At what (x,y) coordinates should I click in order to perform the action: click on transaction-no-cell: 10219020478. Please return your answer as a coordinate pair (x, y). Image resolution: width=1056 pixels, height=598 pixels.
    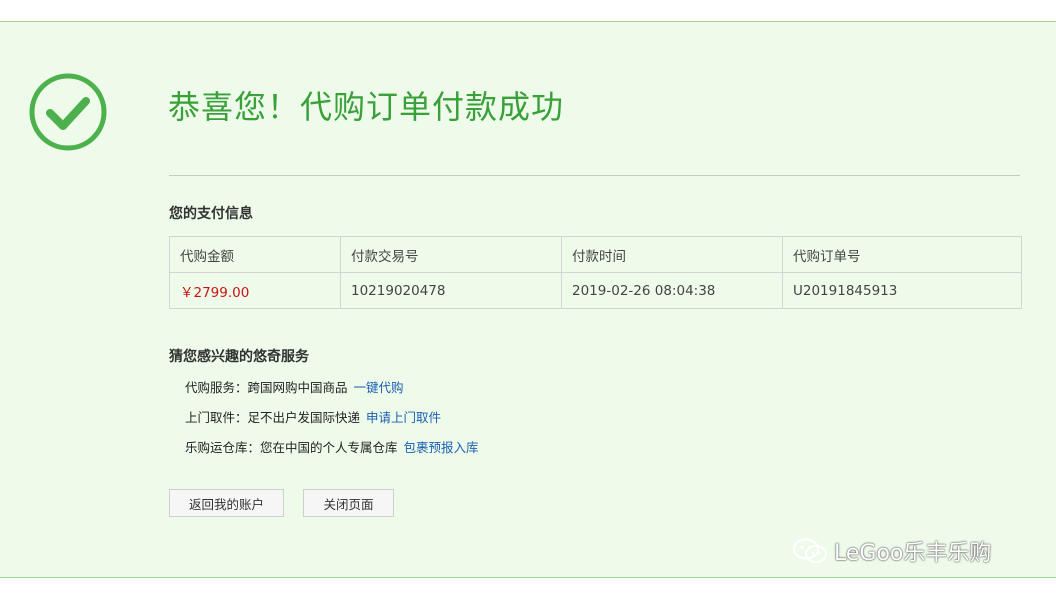
    Looking at the image, I should click on (451, 290).